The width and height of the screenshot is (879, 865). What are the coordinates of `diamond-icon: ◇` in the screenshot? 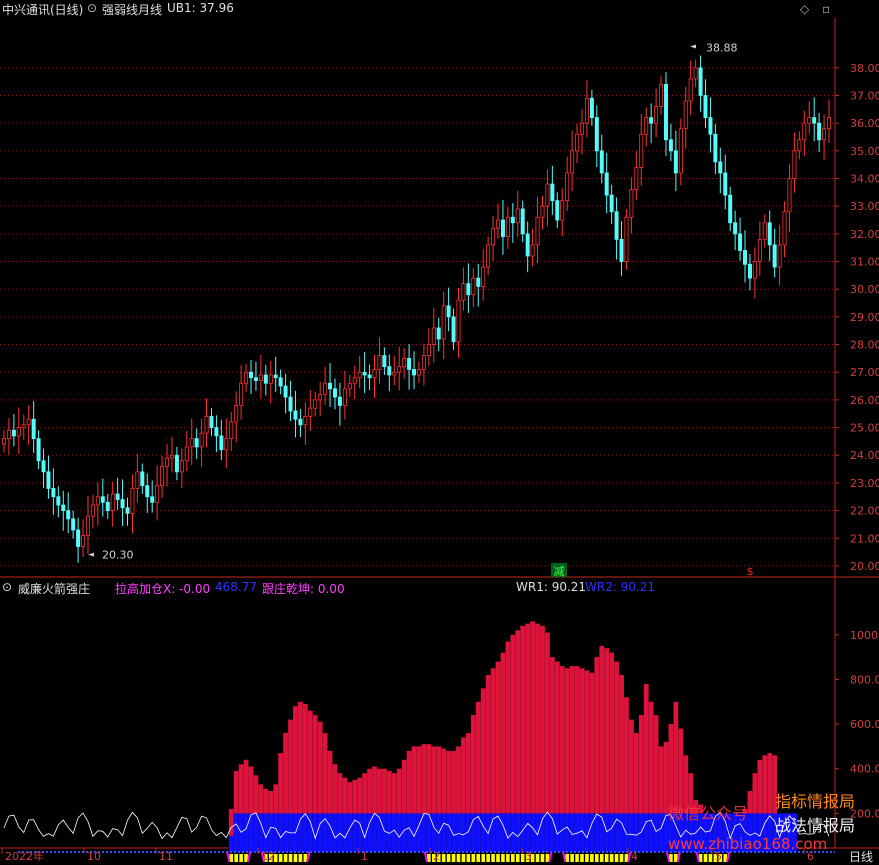 It's located at (804, 9).